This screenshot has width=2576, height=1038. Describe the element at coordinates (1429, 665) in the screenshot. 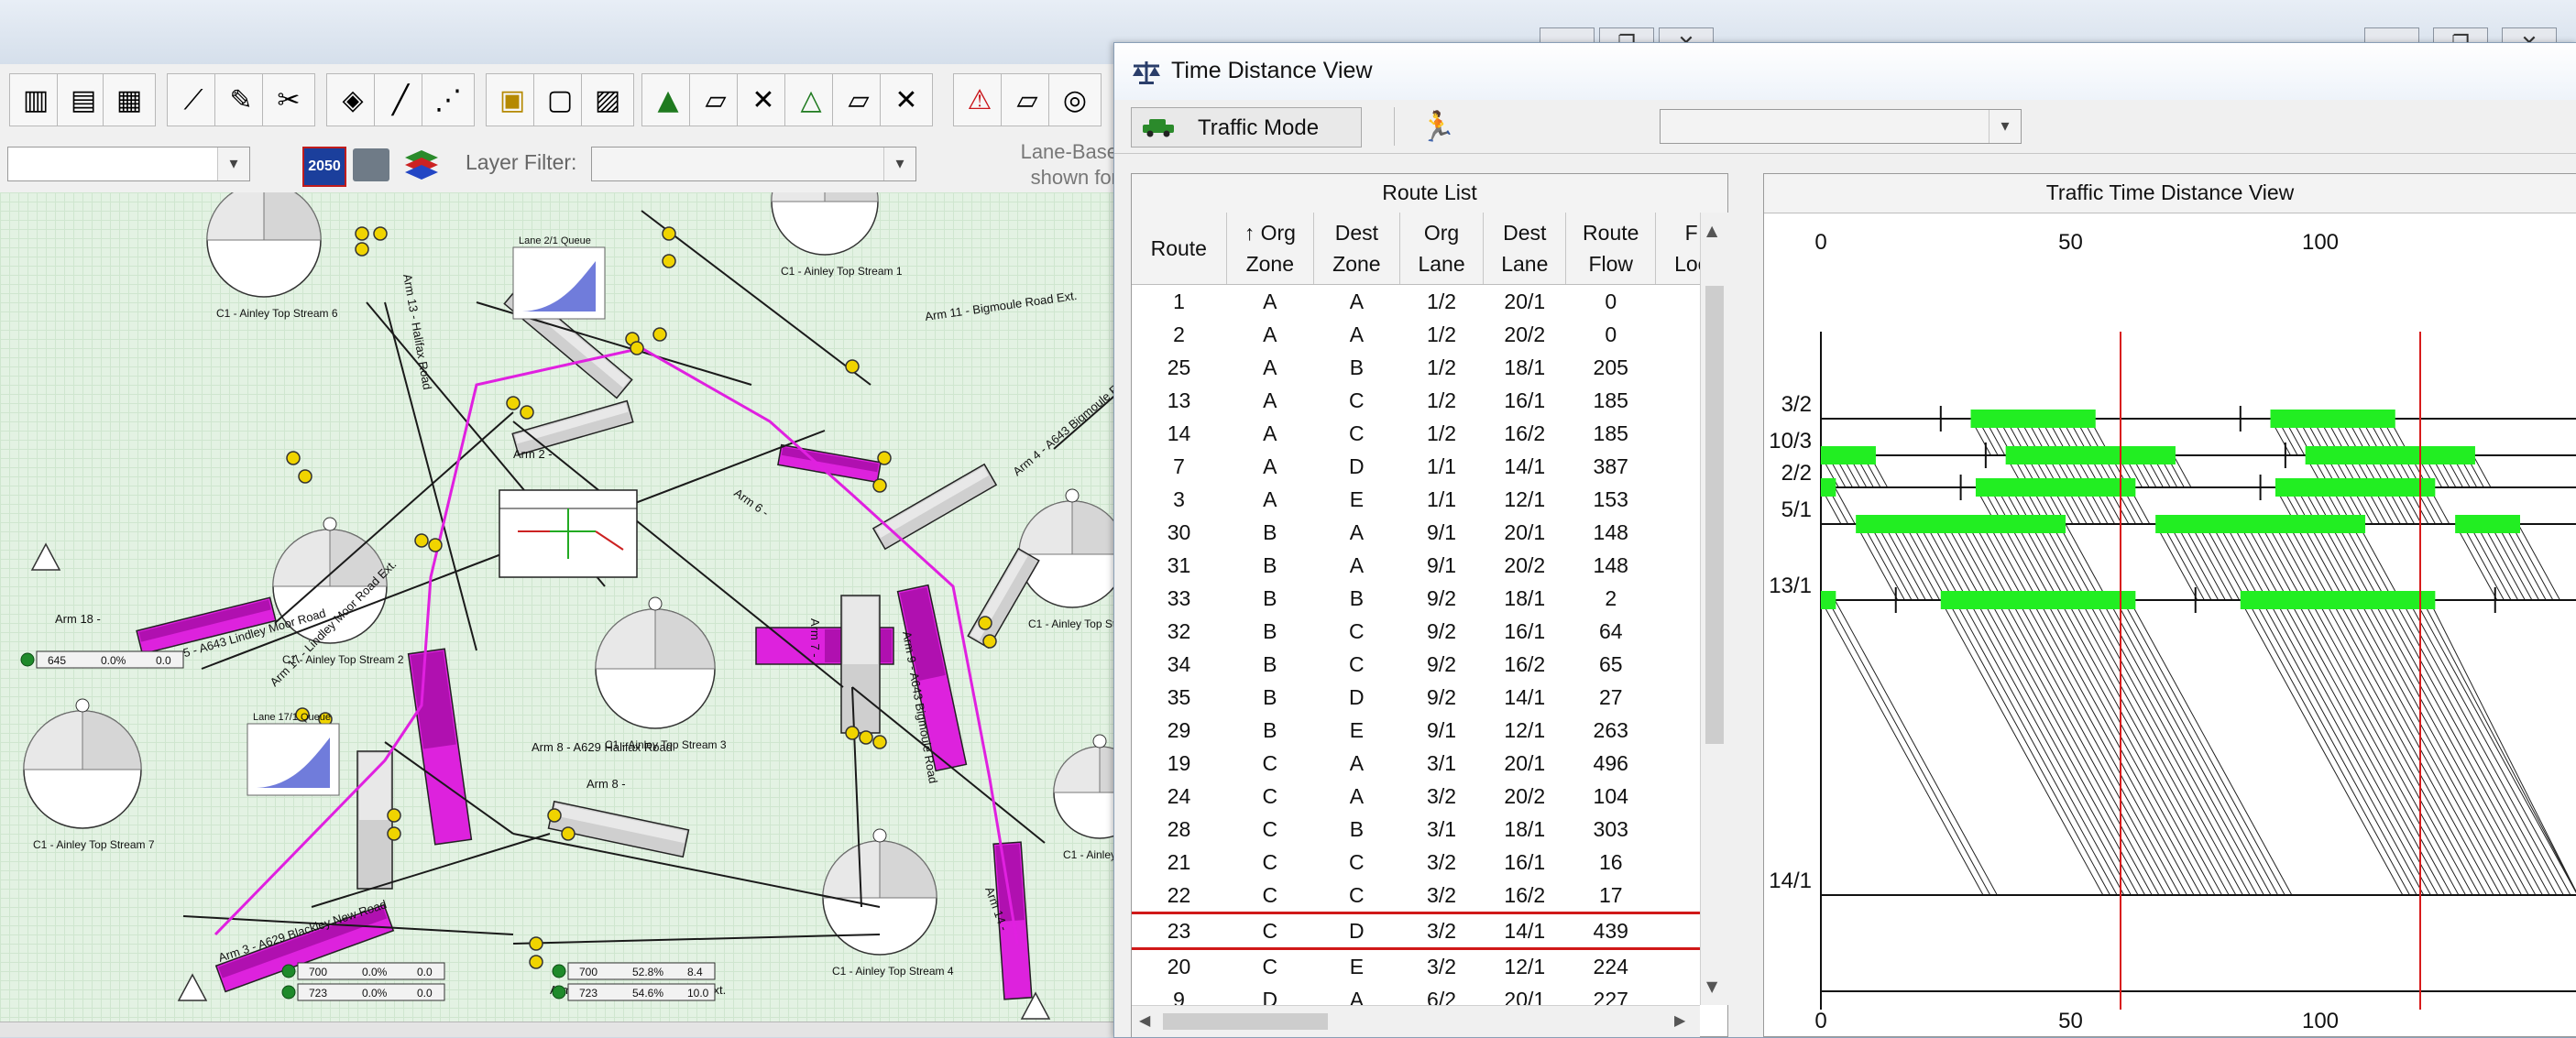

I see `route-row: 34 B C 9/2 16/2 65` at that location.